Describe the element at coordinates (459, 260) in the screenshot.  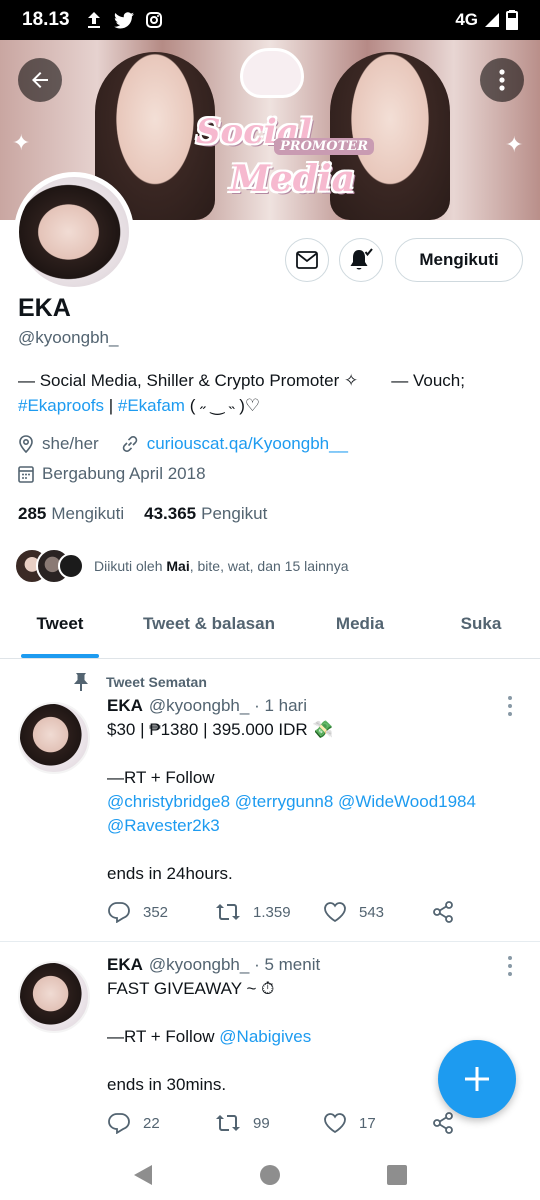
I see `following-button: Mengikuti` at that location.